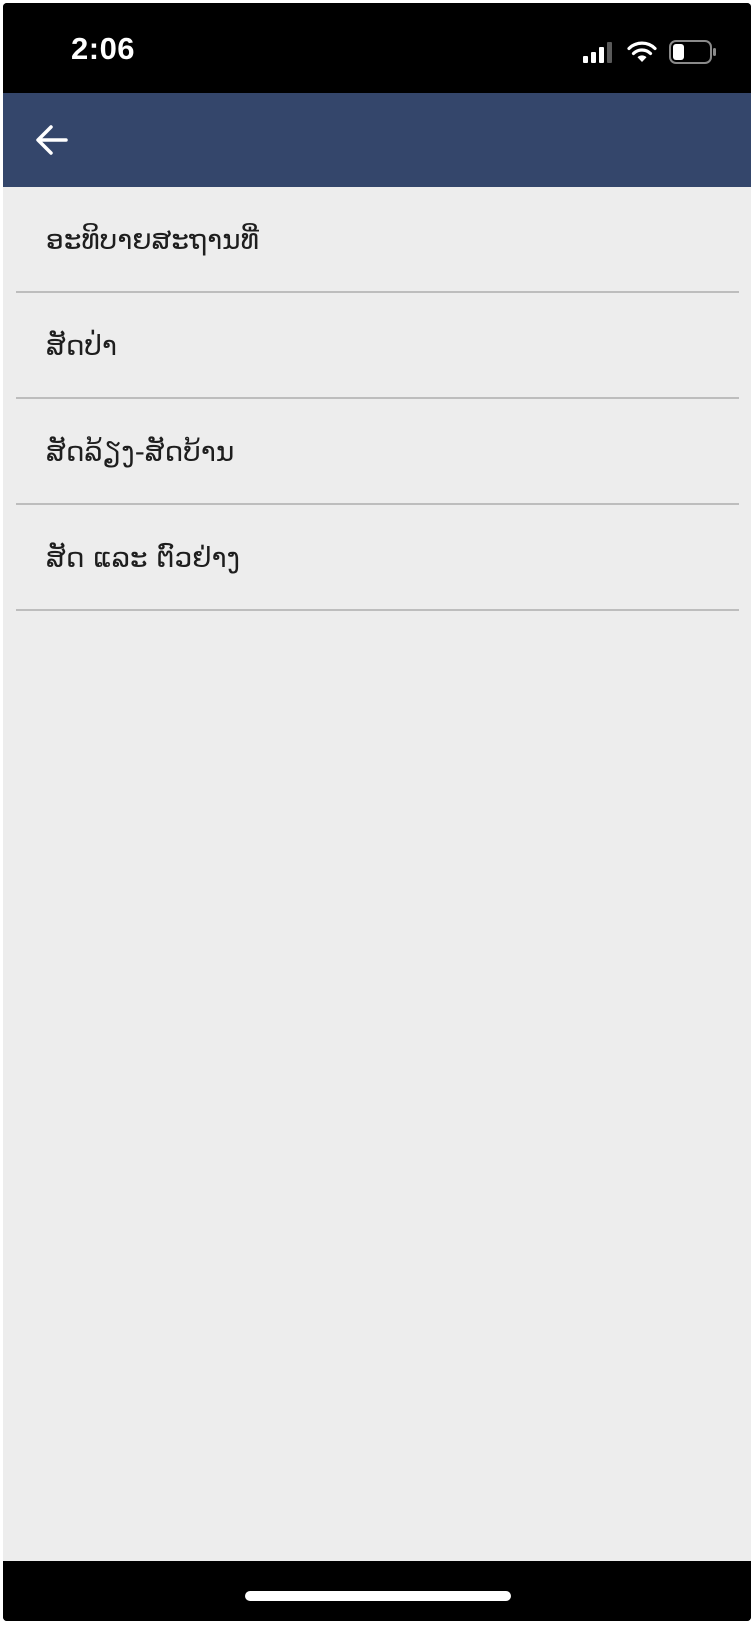 This screenshot has width=756, height=1626. Describe the element at coordinates (377, 240) in the screenshot. I see `list-item-place-description: ອະທິບາຍສະຖານທີ່` at that location.